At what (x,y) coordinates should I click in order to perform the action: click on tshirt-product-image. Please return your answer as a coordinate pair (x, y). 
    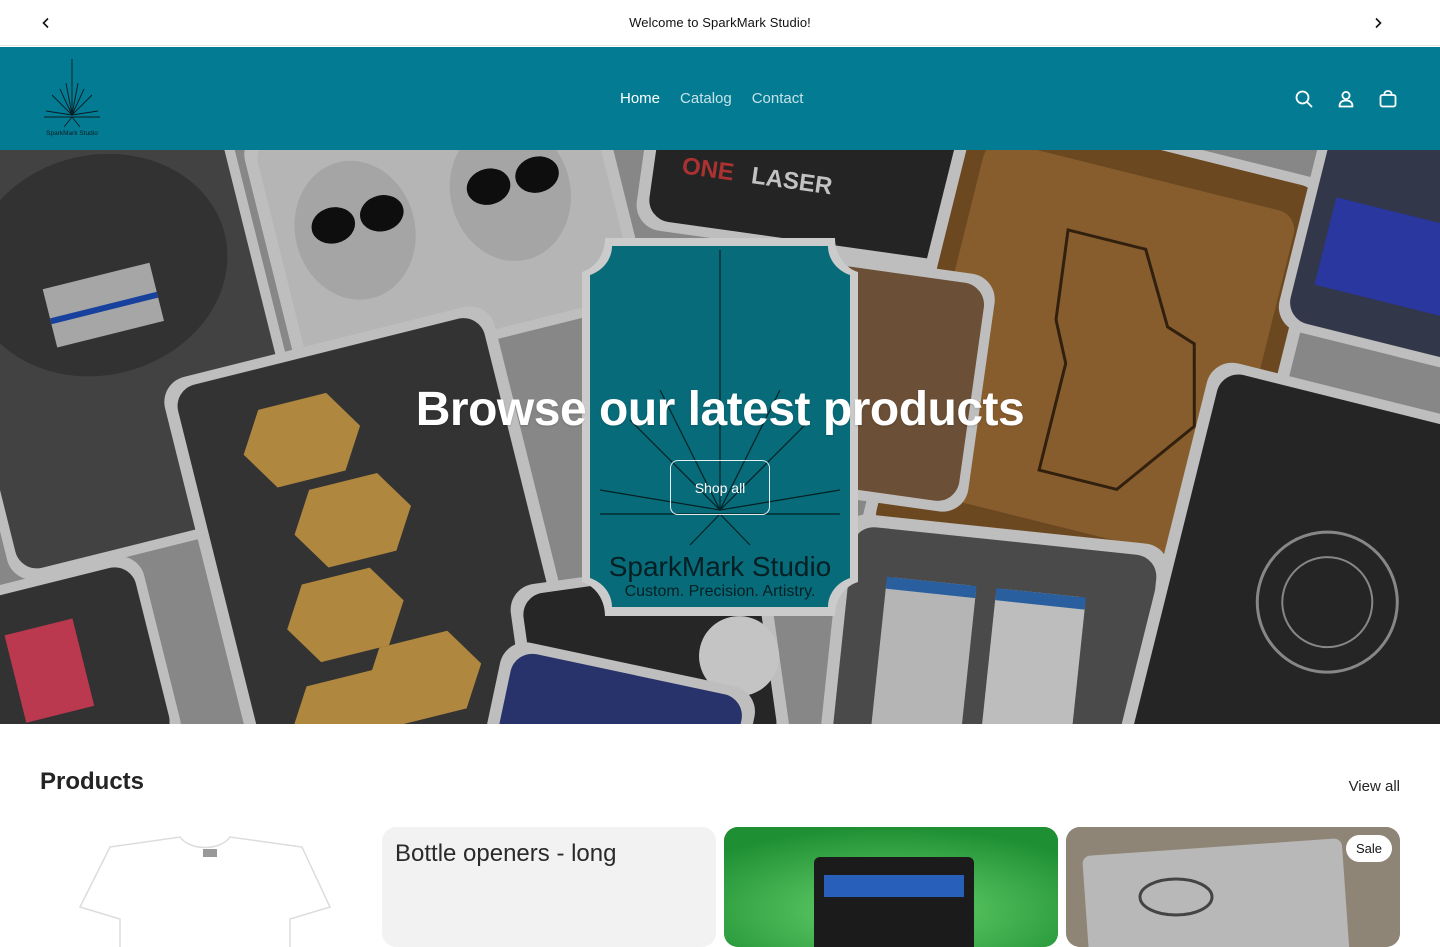
    Looking at the image, I should click on (205, 891).